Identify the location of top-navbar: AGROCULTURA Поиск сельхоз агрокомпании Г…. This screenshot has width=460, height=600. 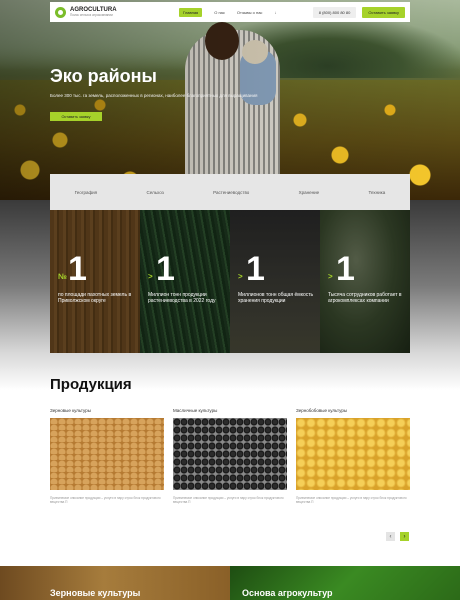
(230, 12).